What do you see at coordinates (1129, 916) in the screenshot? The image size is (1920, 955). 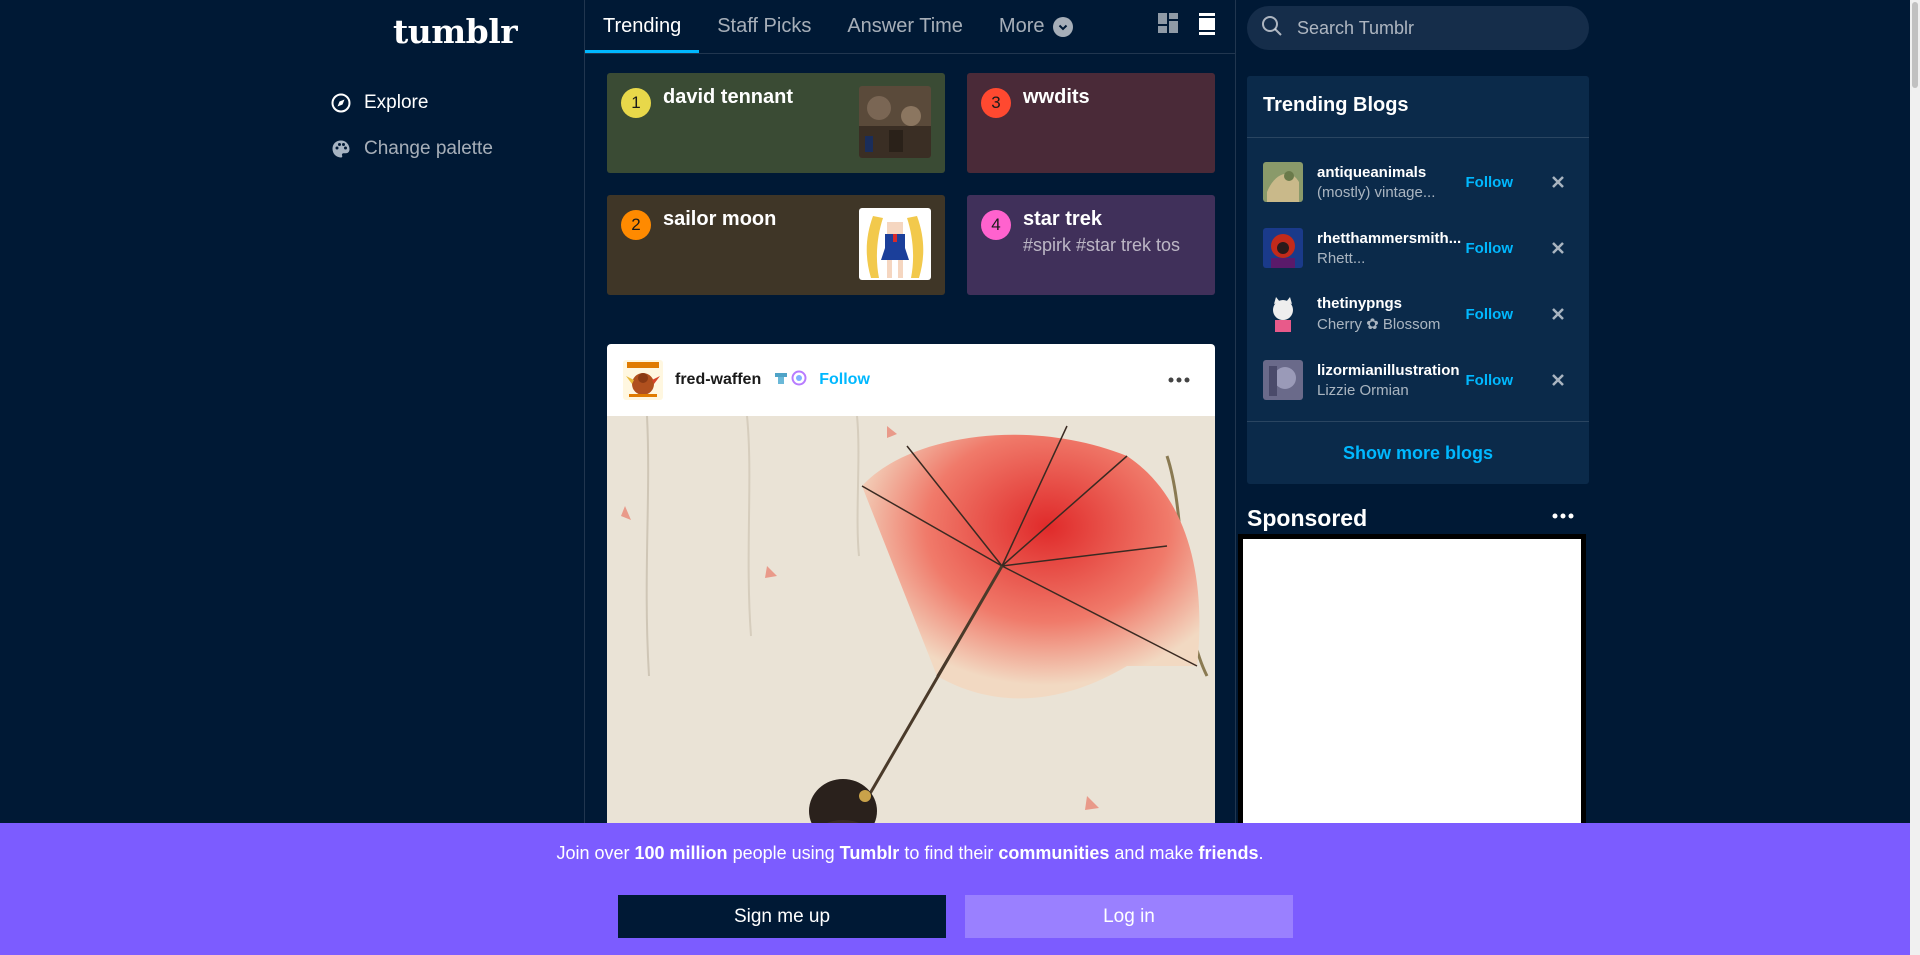 I see `log-in-button: Log in` at bounding box center [1129, 916].